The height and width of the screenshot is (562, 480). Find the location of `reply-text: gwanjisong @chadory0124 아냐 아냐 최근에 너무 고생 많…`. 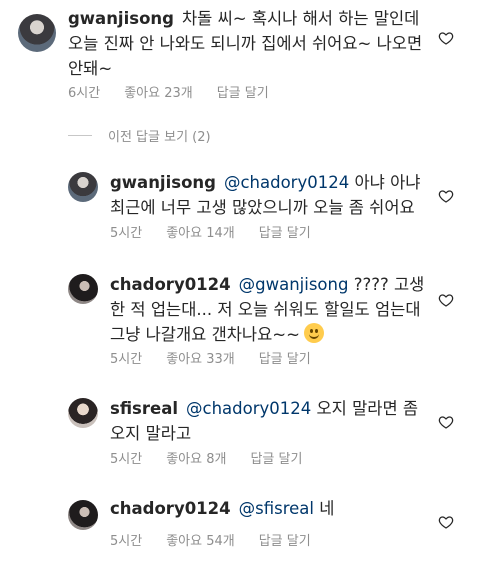

reply-text: gwanjisong @chadory0124 아냐 아냐 최근에 너무 고생 많… is located at coordinates (270, 195).